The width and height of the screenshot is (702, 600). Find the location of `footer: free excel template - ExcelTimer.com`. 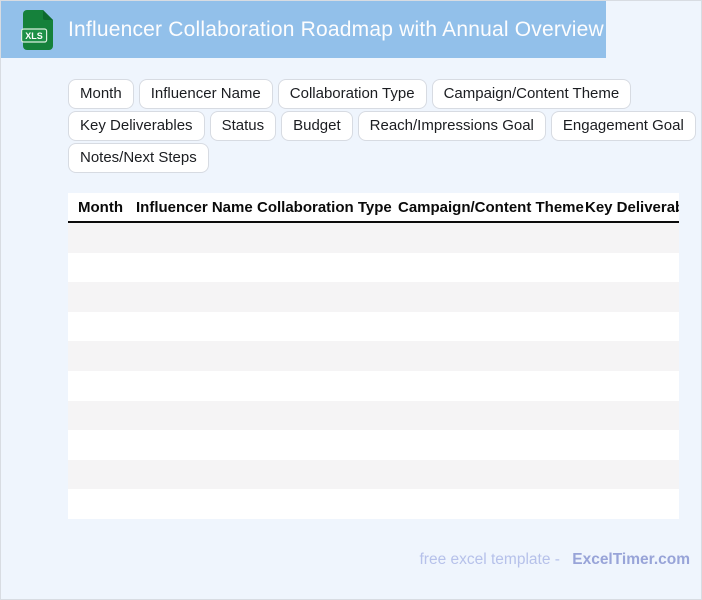

footer: free excel template - ExcelTimer.com is located at coordinates (554, 560).